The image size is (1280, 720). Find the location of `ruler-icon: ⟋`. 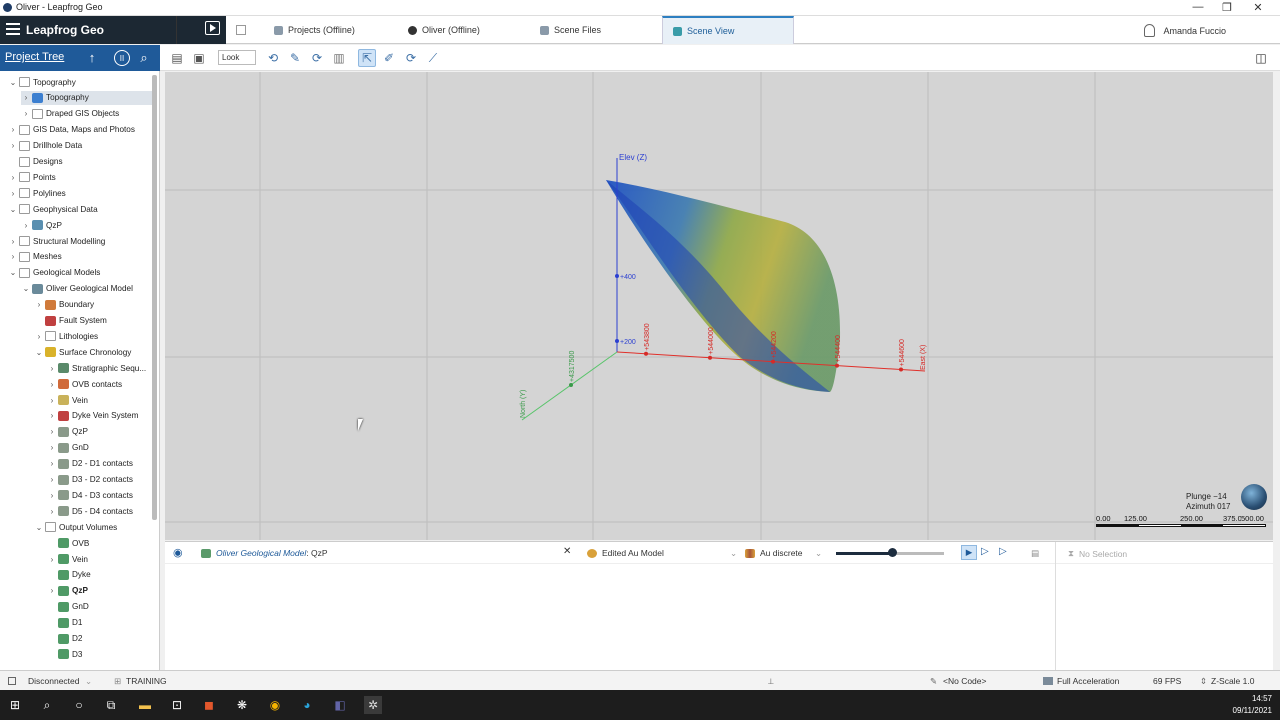

ruler-icon: ⟋ is located at coordinates (433, 58).